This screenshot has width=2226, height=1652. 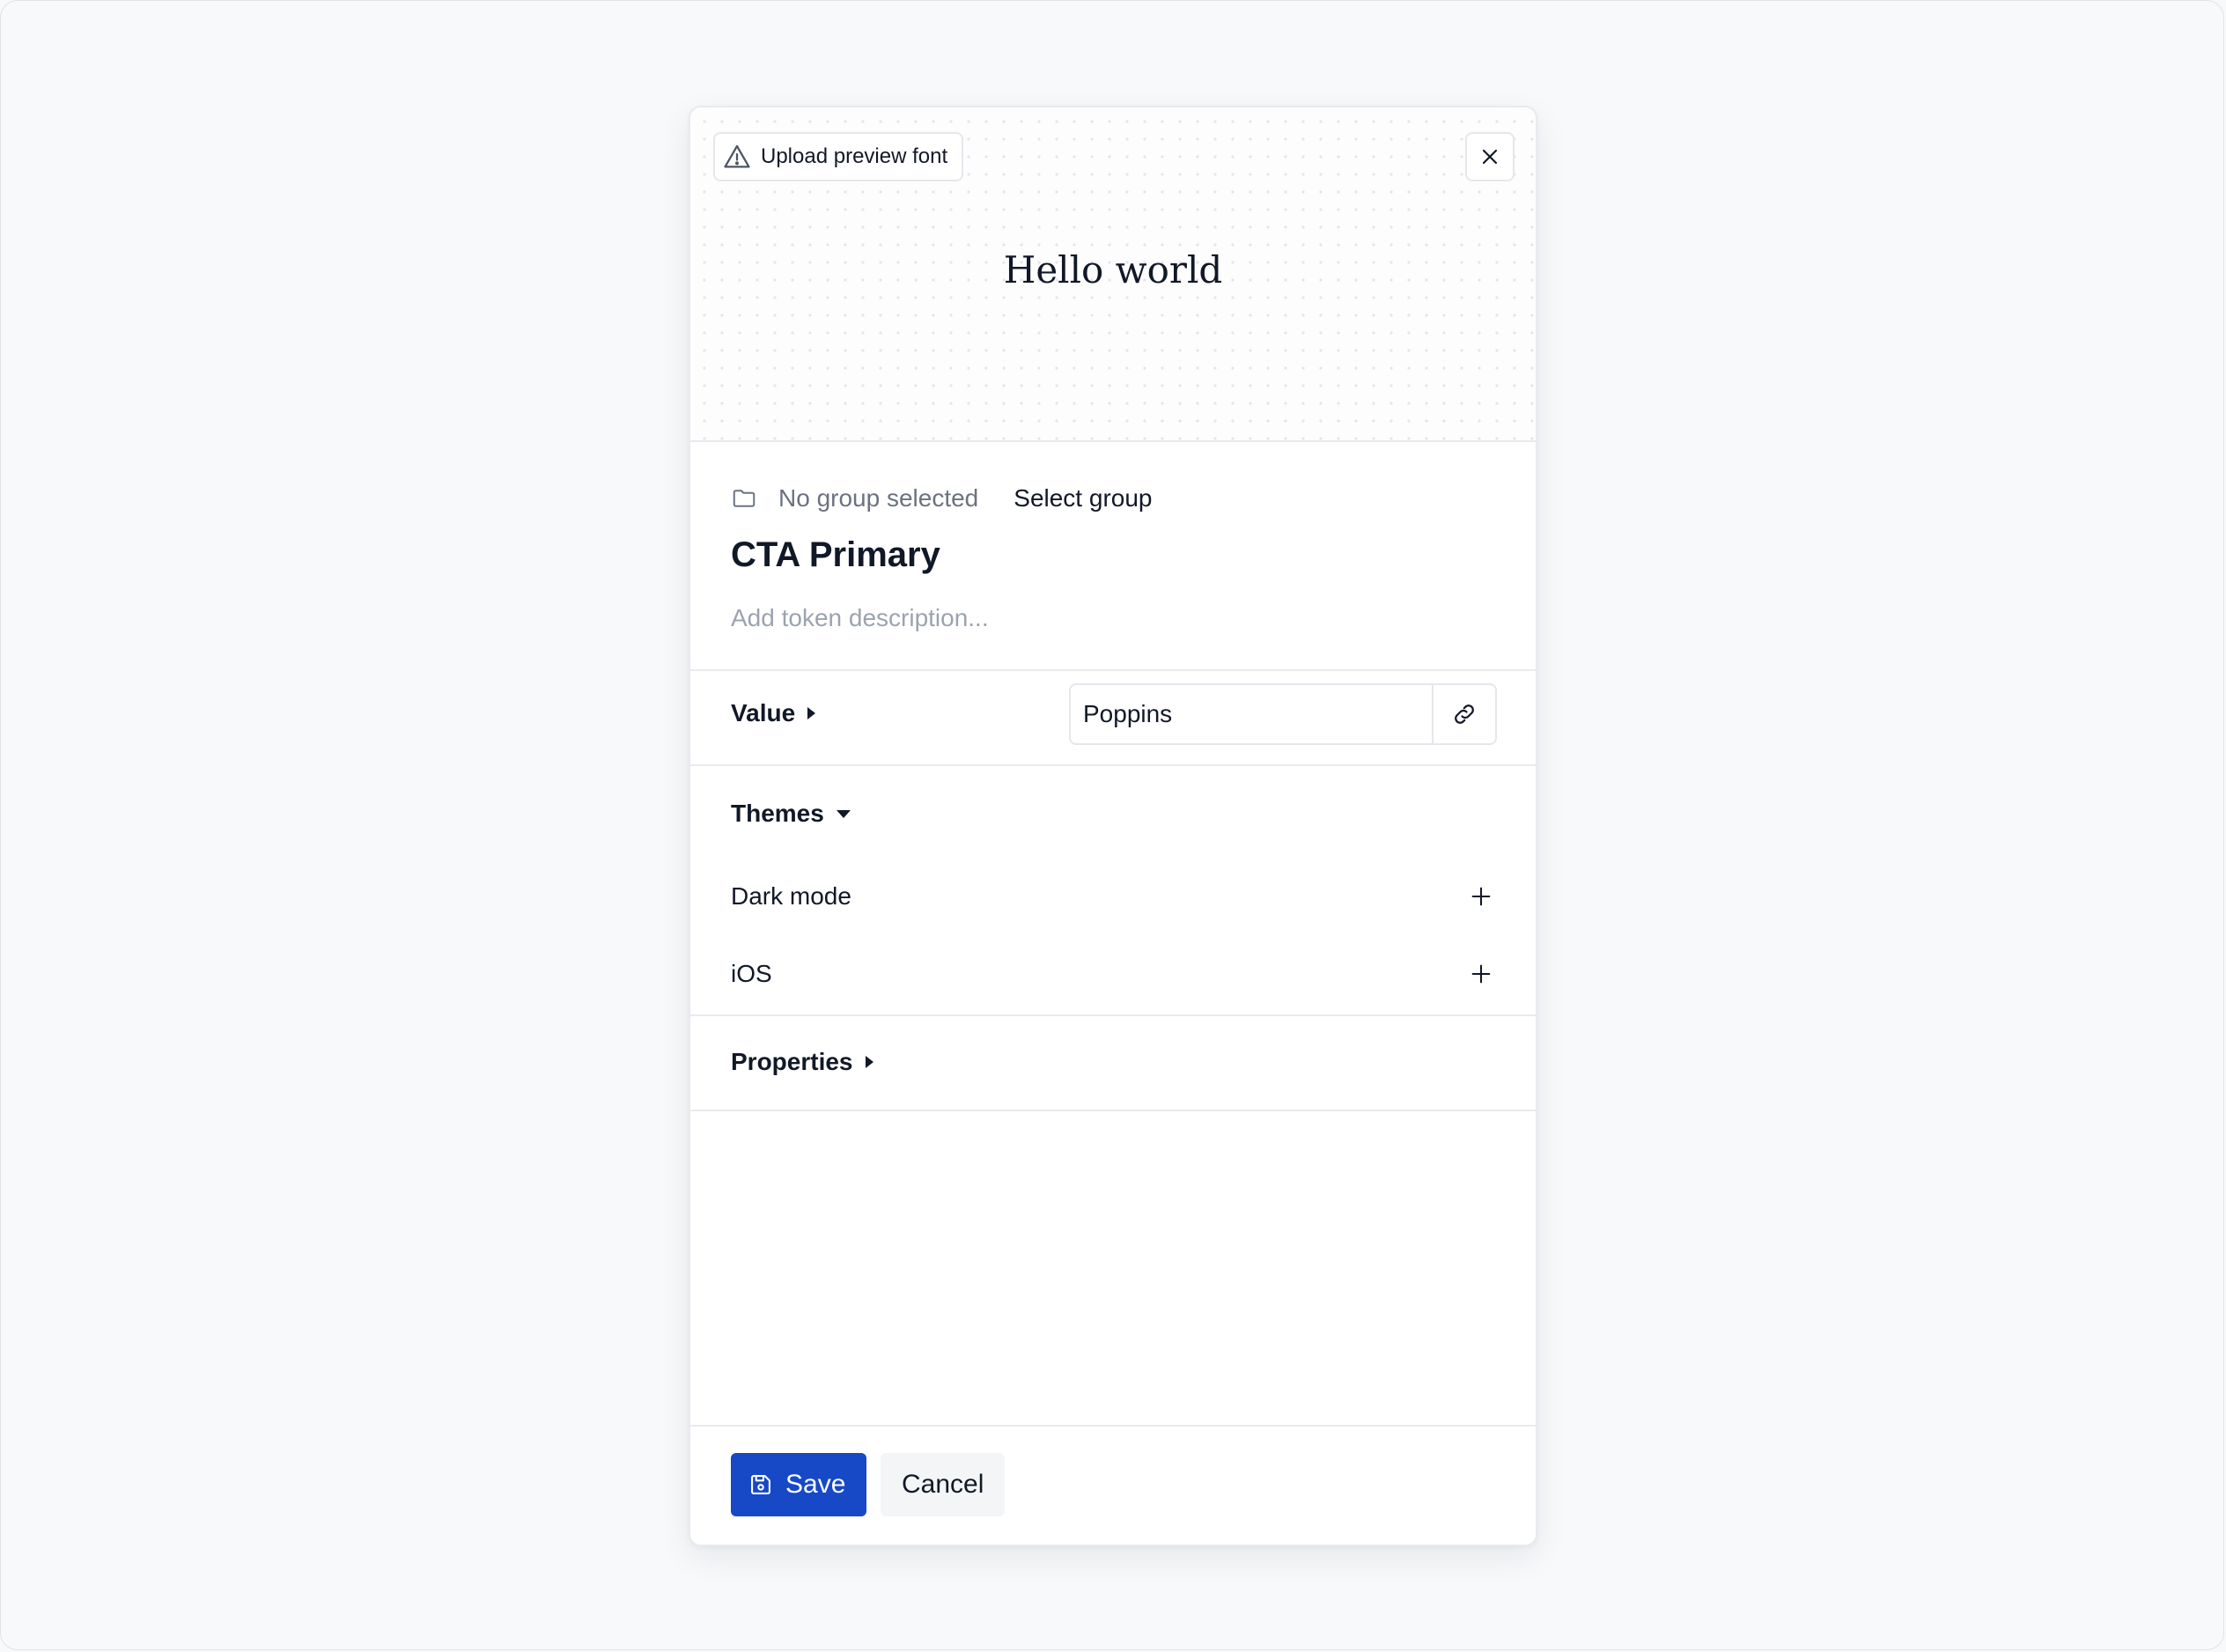 I want to click on theme-item-dark-mode: Dark mode, so click(x=1112, y=897).